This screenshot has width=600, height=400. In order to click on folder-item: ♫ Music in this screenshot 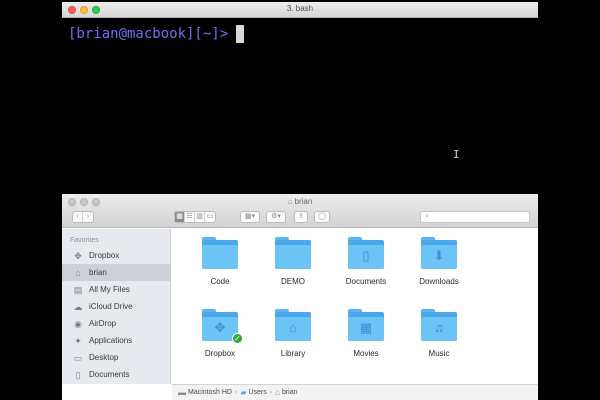, I will do `click(439, 344)`.